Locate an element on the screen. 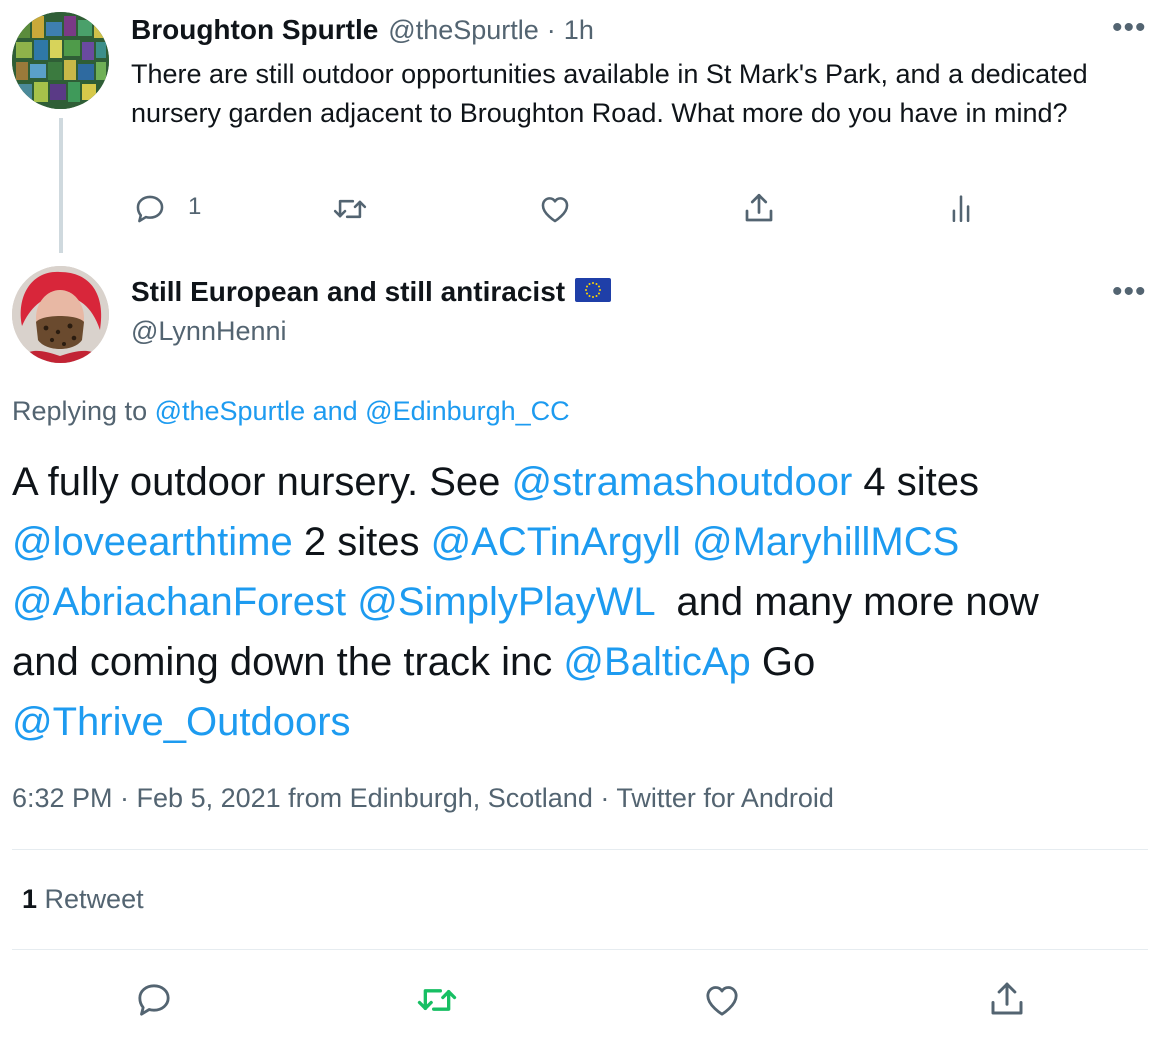 The width and height of the screenshot is (1170, 1050). retweet-count: 1 is located at coordinates (30, 899).